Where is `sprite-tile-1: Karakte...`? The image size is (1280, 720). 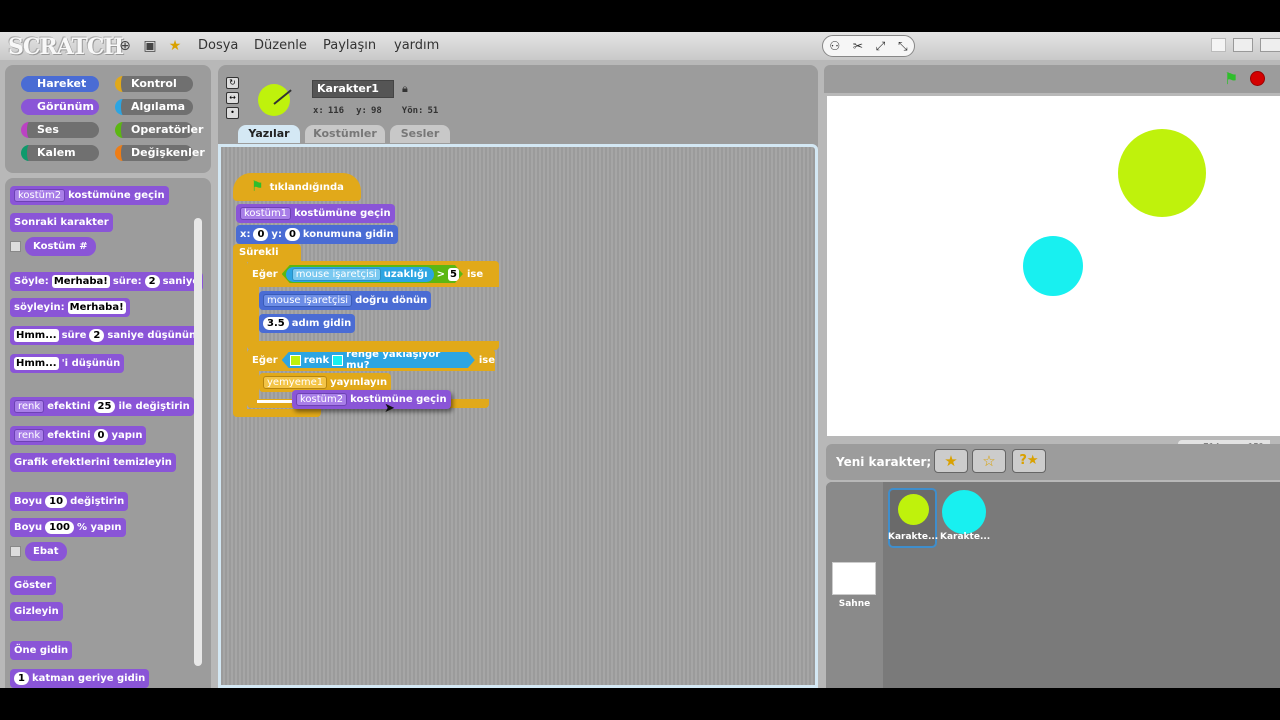 sprite-tile-1: Karakte... is located at coordinates (913, 518).